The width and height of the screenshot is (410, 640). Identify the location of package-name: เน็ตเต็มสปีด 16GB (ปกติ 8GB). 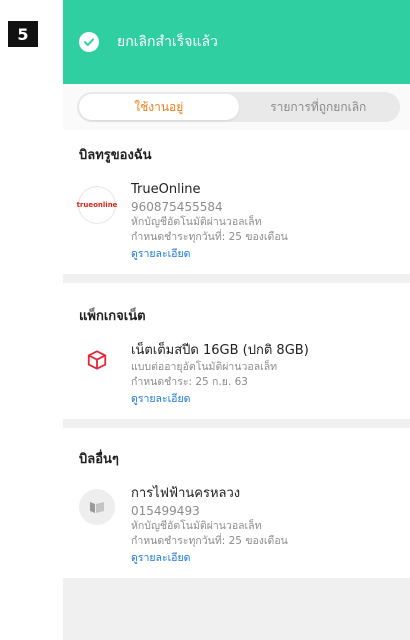
(220, 350).